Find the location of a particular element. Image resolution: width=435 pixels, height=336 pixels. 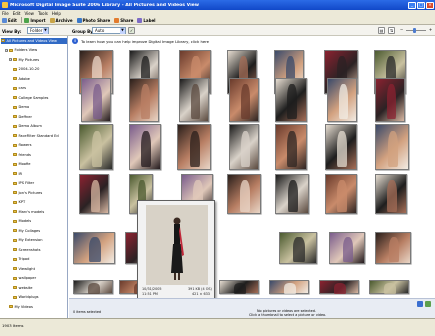

label-button: Label is located at coordinates (146, 20).